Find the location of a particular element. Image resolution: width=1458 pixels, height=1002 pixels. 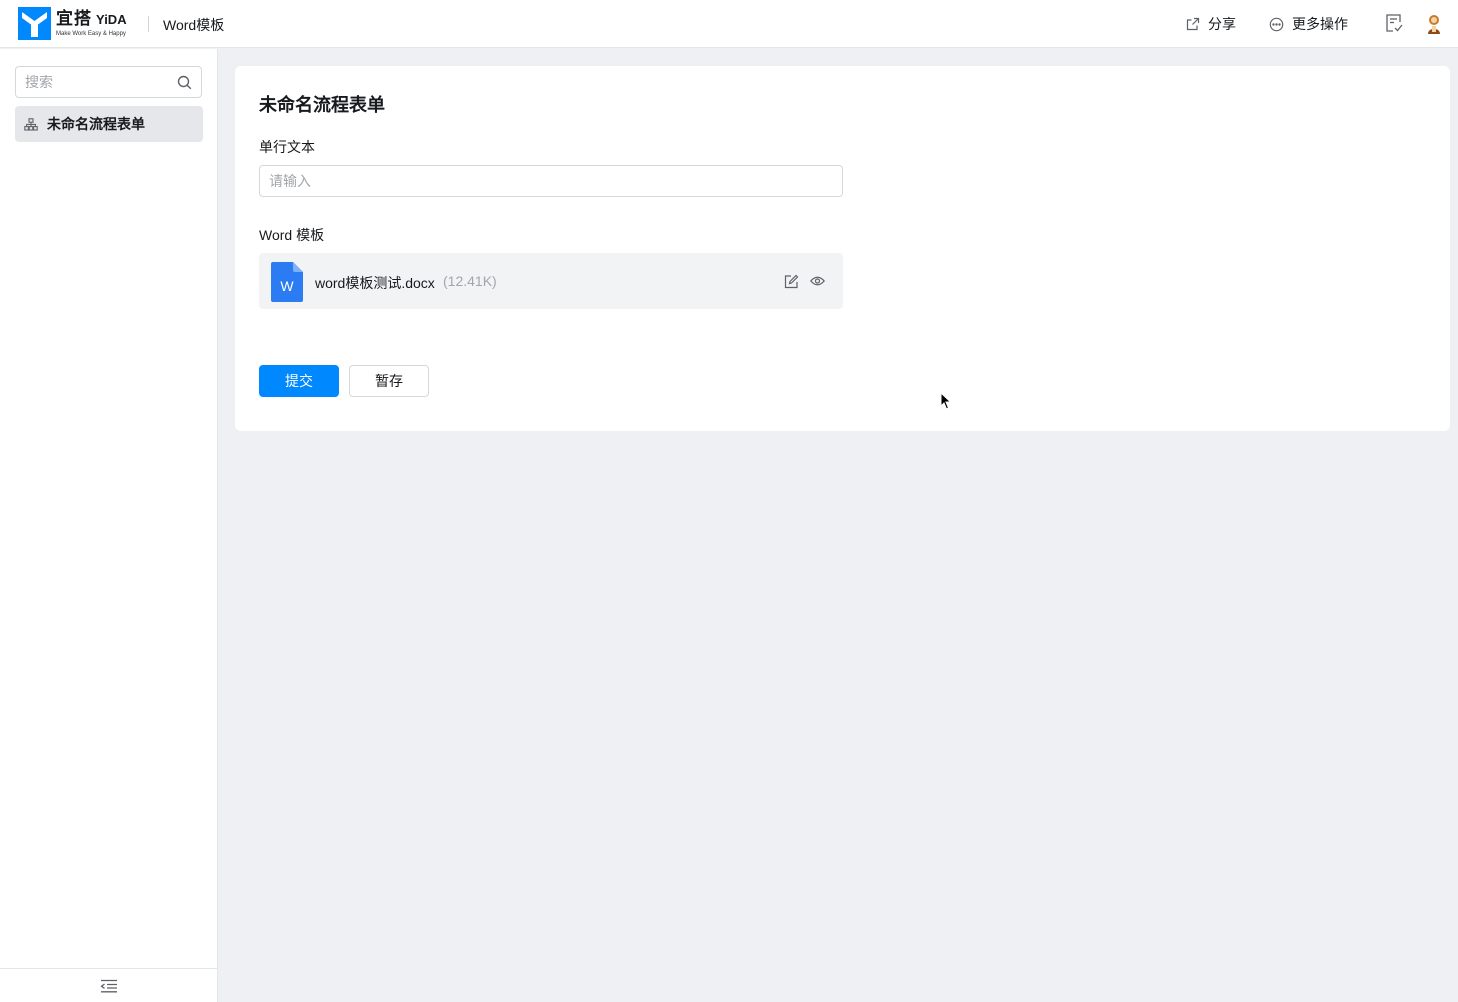

more-actions-button: 更多操作 is located at coordinates (1308, 24).